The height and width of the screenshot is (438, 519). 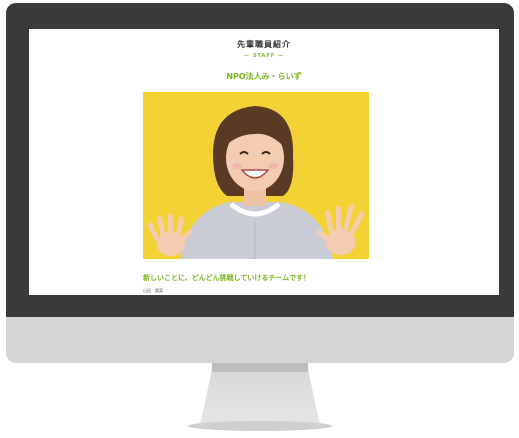 What do you see at coordinates (264, 76) in the screenshot?
I see `organization-heading: NPO法人み・らいず` at bounding box center [264, 76].